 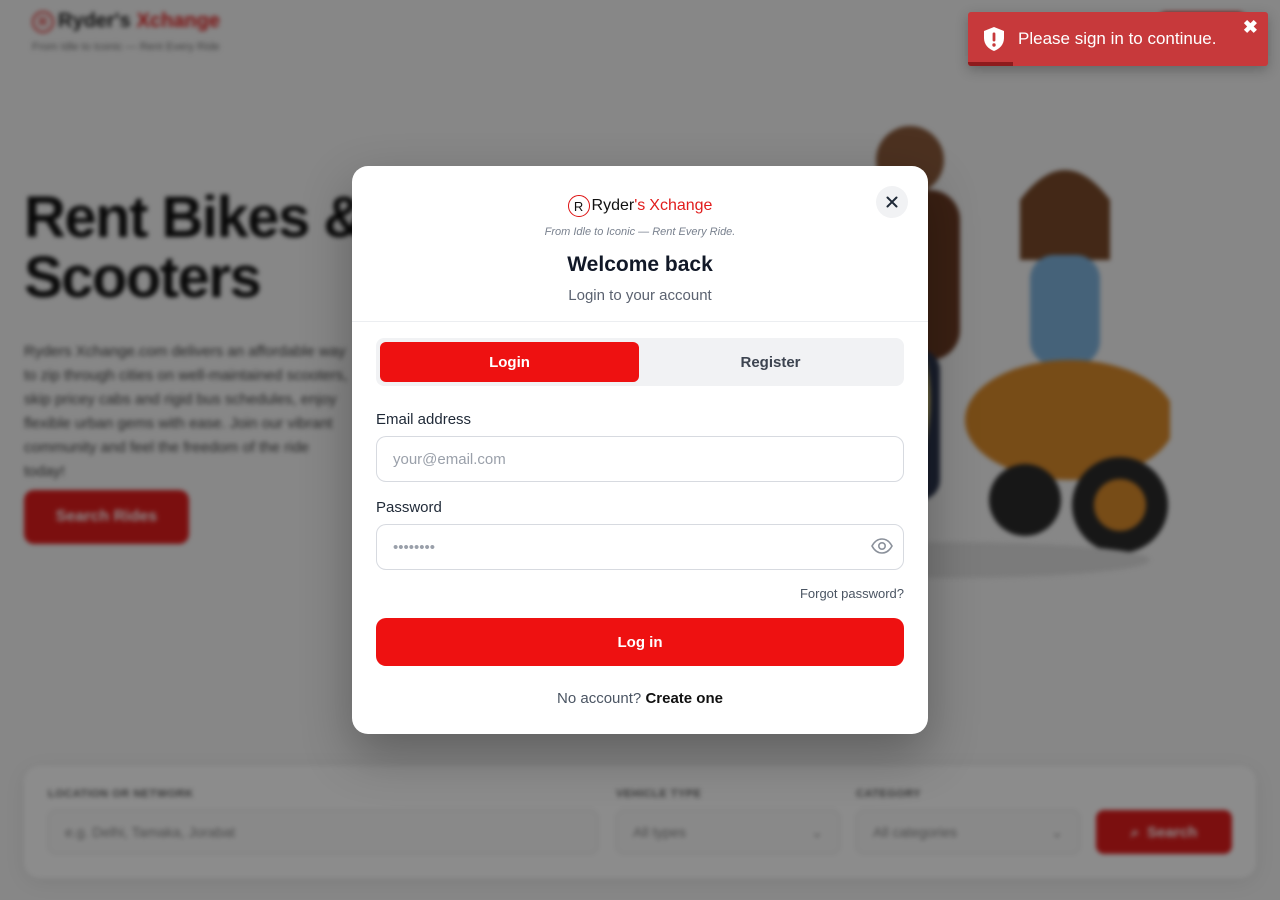 I want to click on brand-name: Ryder, so click(x=613, y=205).